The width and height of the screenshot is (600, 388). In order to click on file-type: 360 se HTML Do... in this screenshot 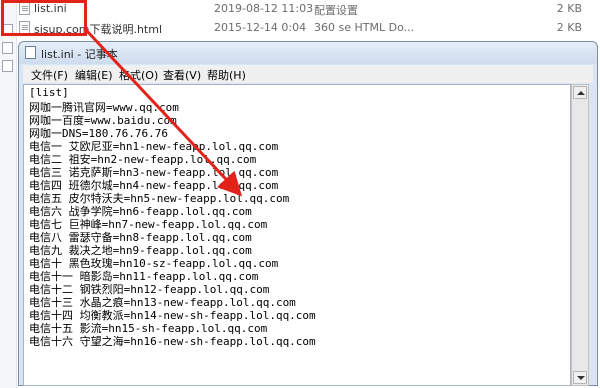, I will do `click(364, 27)`.